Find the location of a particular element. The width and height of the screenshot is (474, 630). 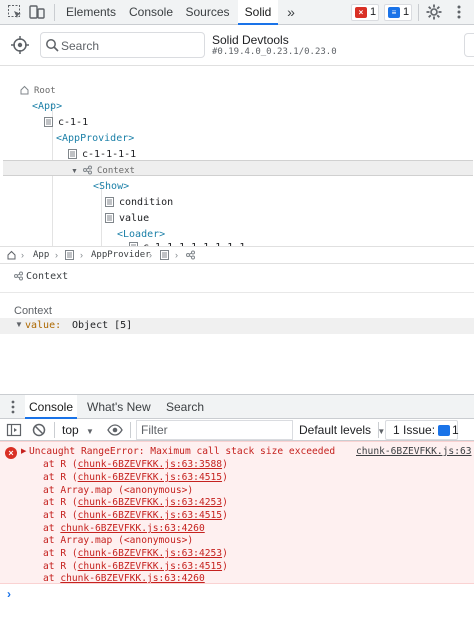

tree-row: c-1-1 is located at coordinates (237, 121).